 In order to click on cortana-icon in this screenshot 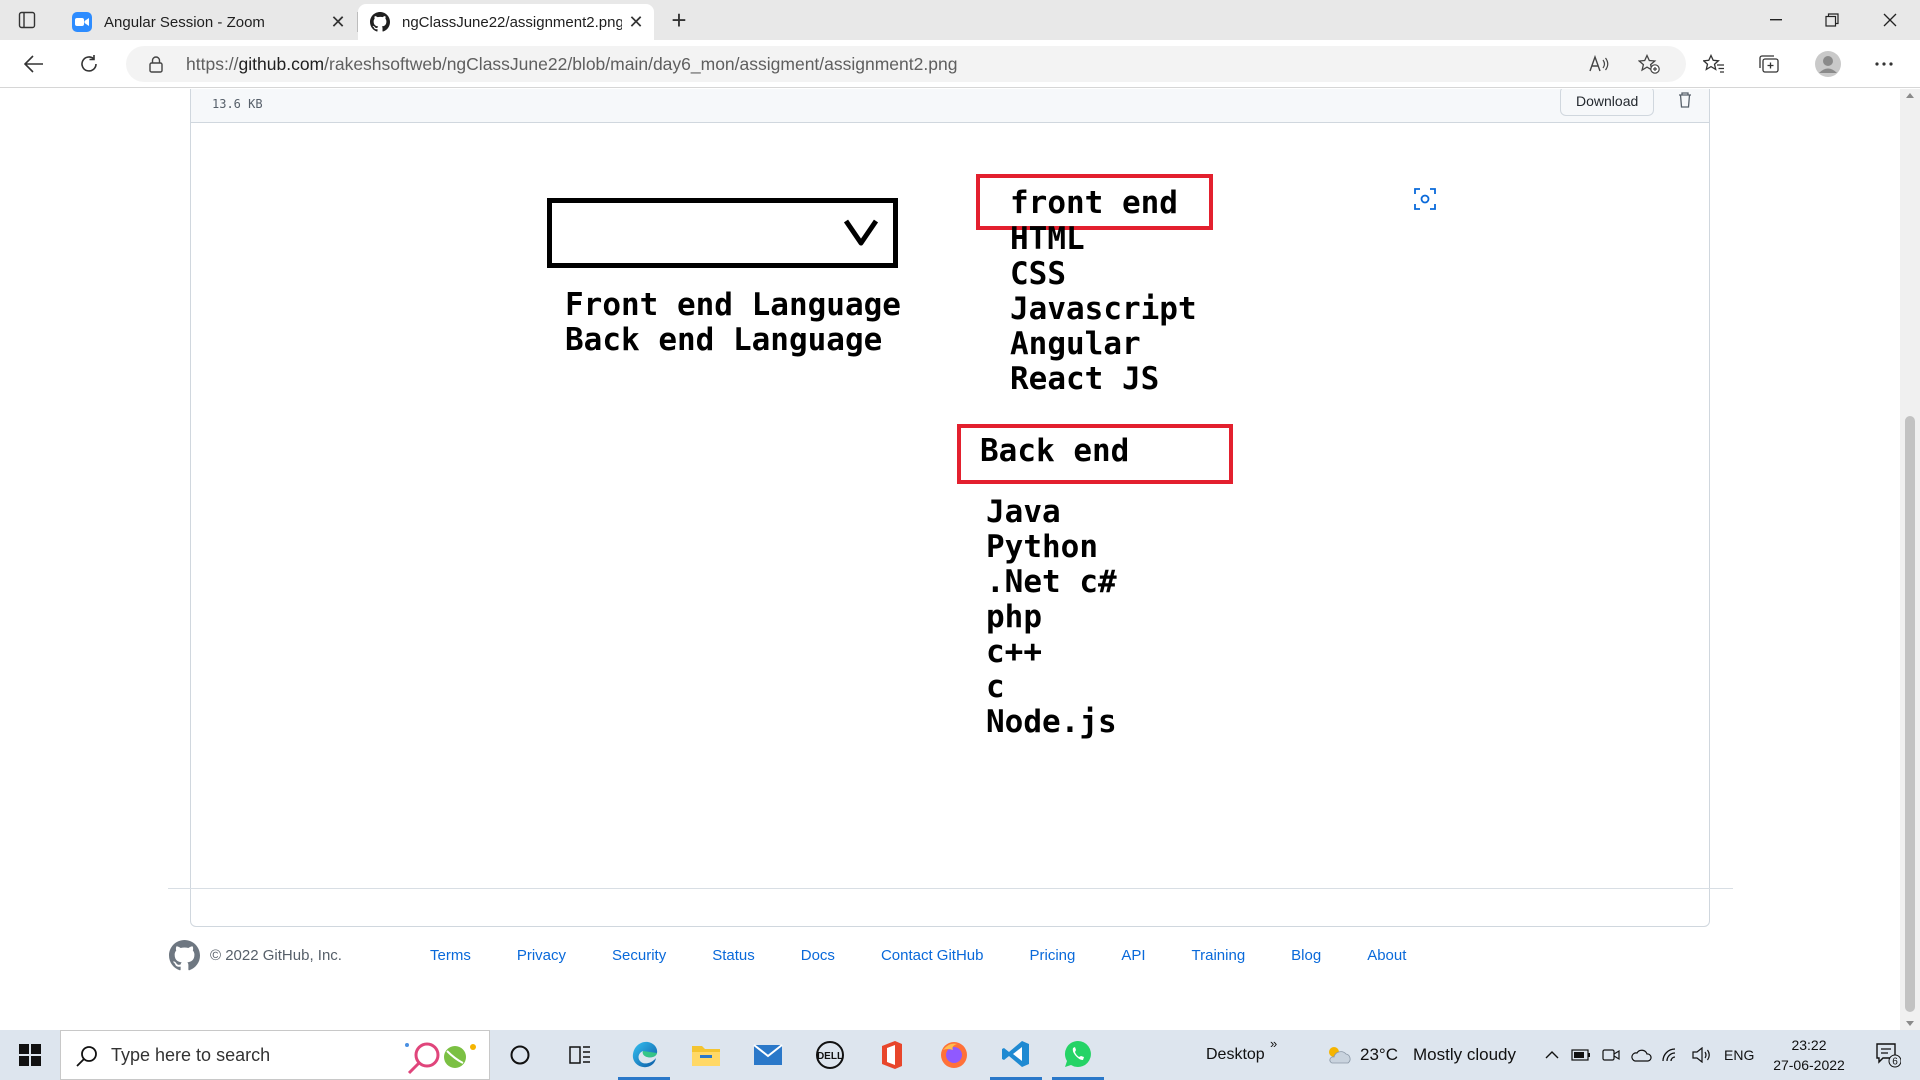, I will do `click(520, 1055)`.